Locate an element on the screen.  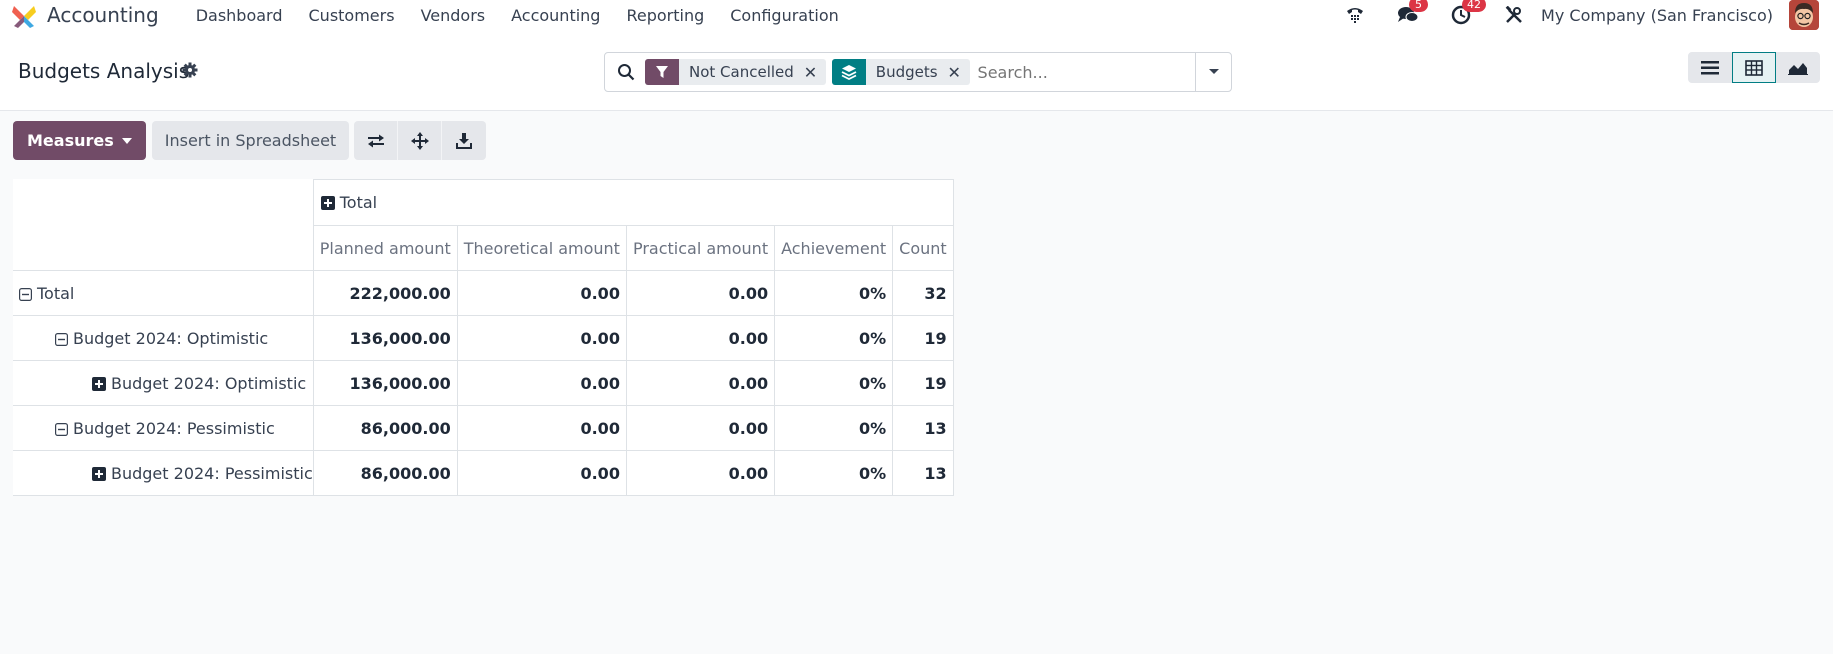
filter-icon is located at coordinates (662, 72).